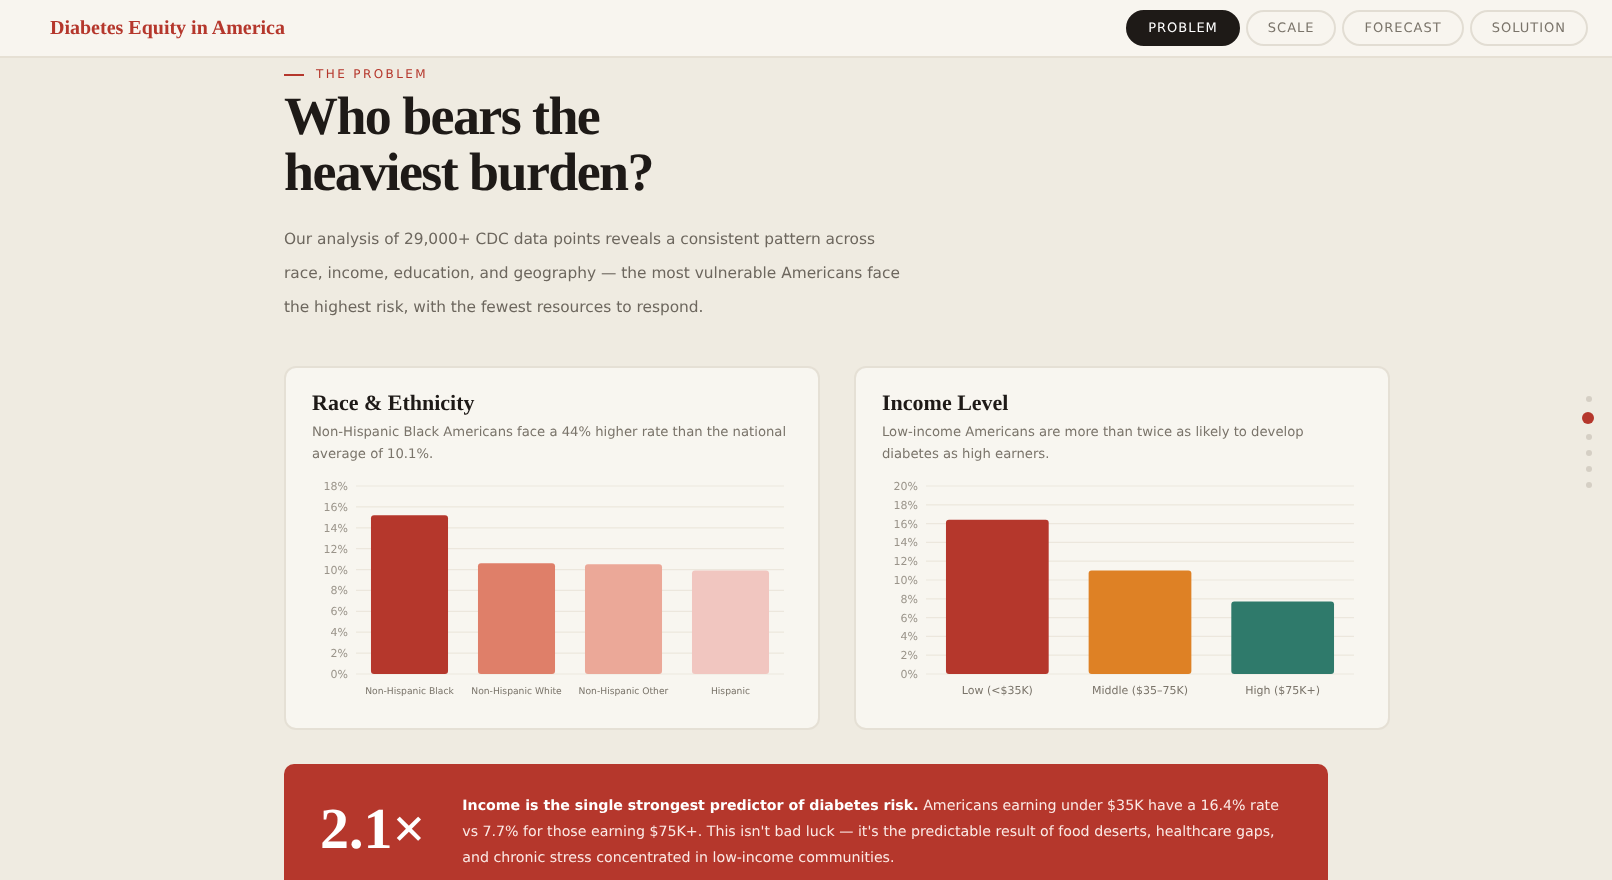  What do you see at coordinates (469, 172) in the screenshot?
I see `section-heading: heaviest burden?` at bounding box center [469, 172].